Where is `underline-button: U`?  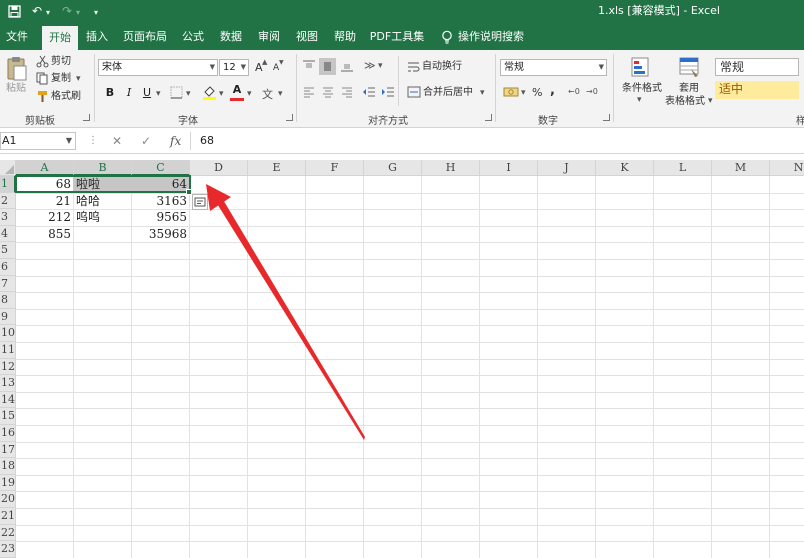
underline-button: U is located at coordinates (147, 93).